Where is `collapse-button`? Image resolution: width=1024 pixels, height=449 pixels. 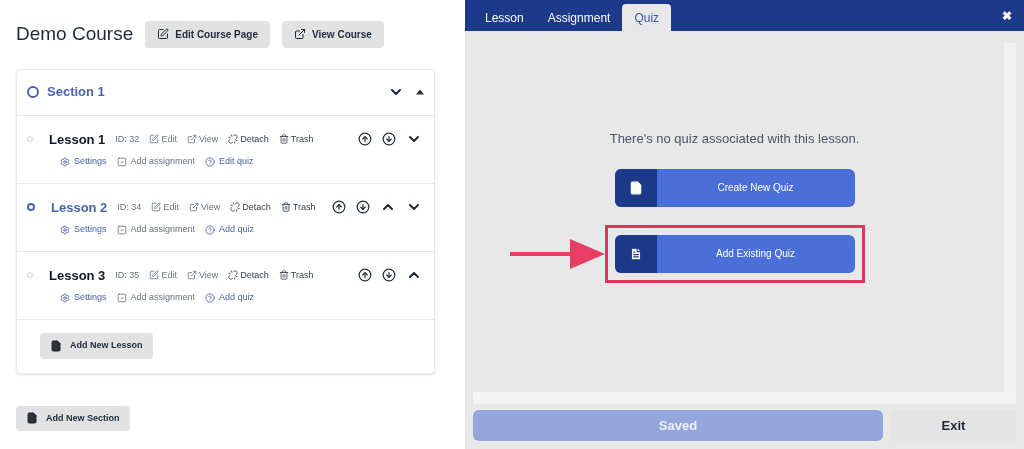
collapse-button is located at coordinates (420, 92).